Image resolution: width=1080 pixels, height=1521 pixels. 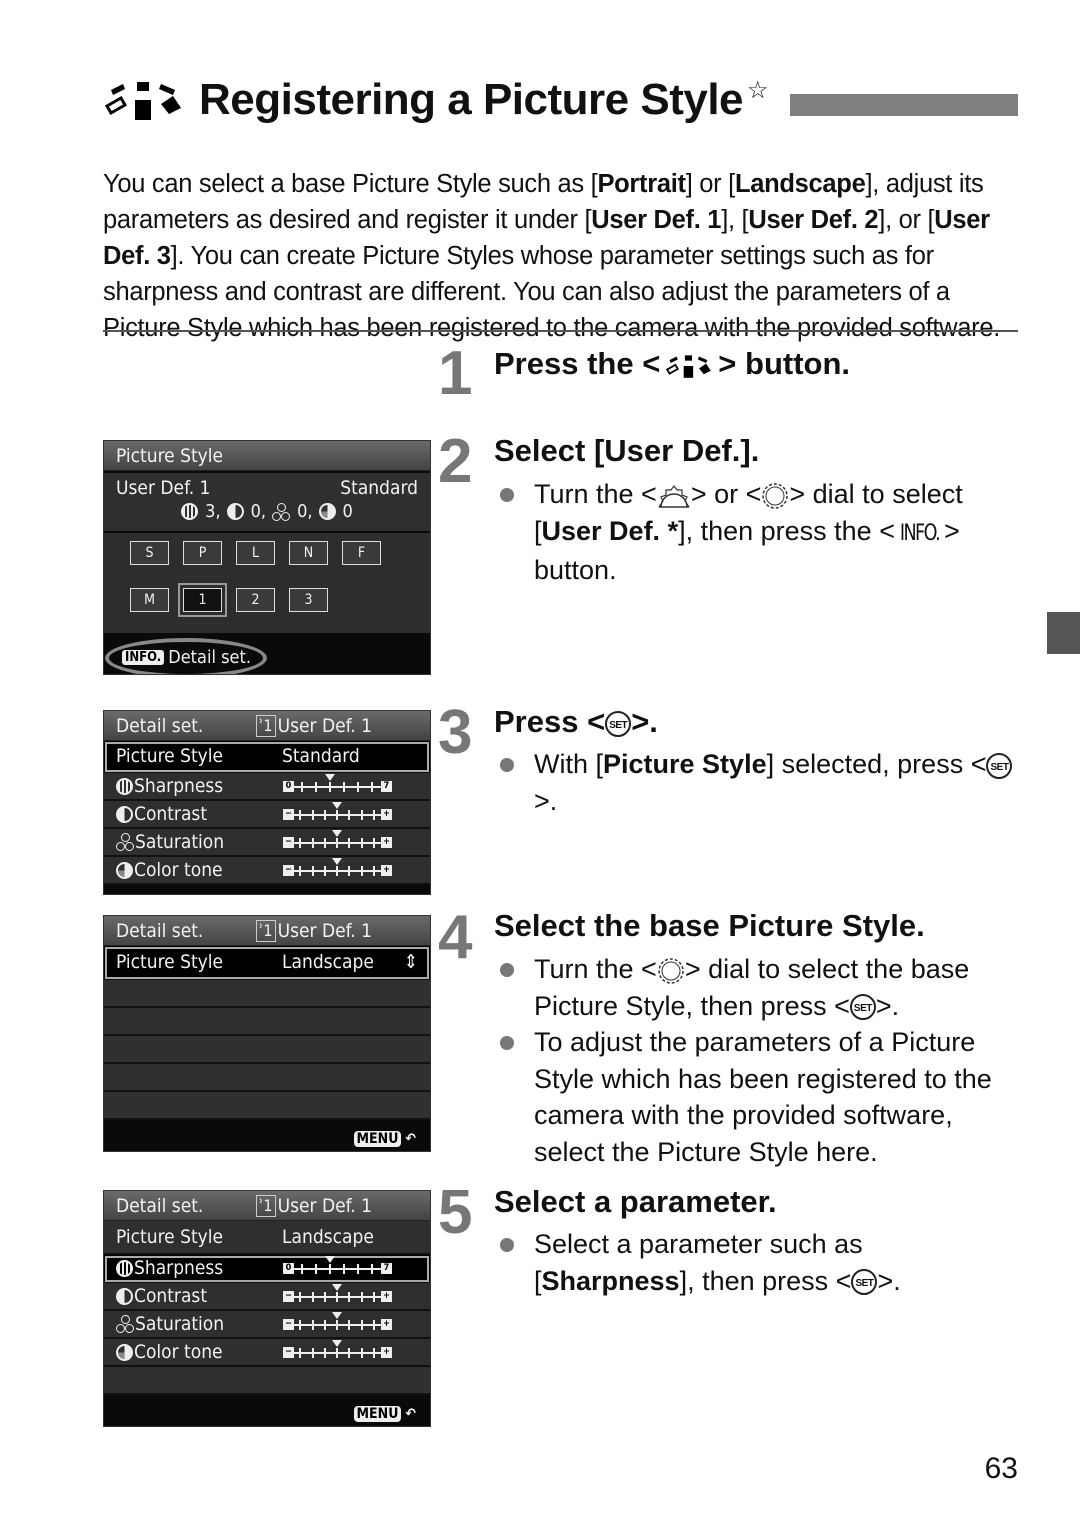 I want to click on step-number-4: 4, so click(x=455, y=937).